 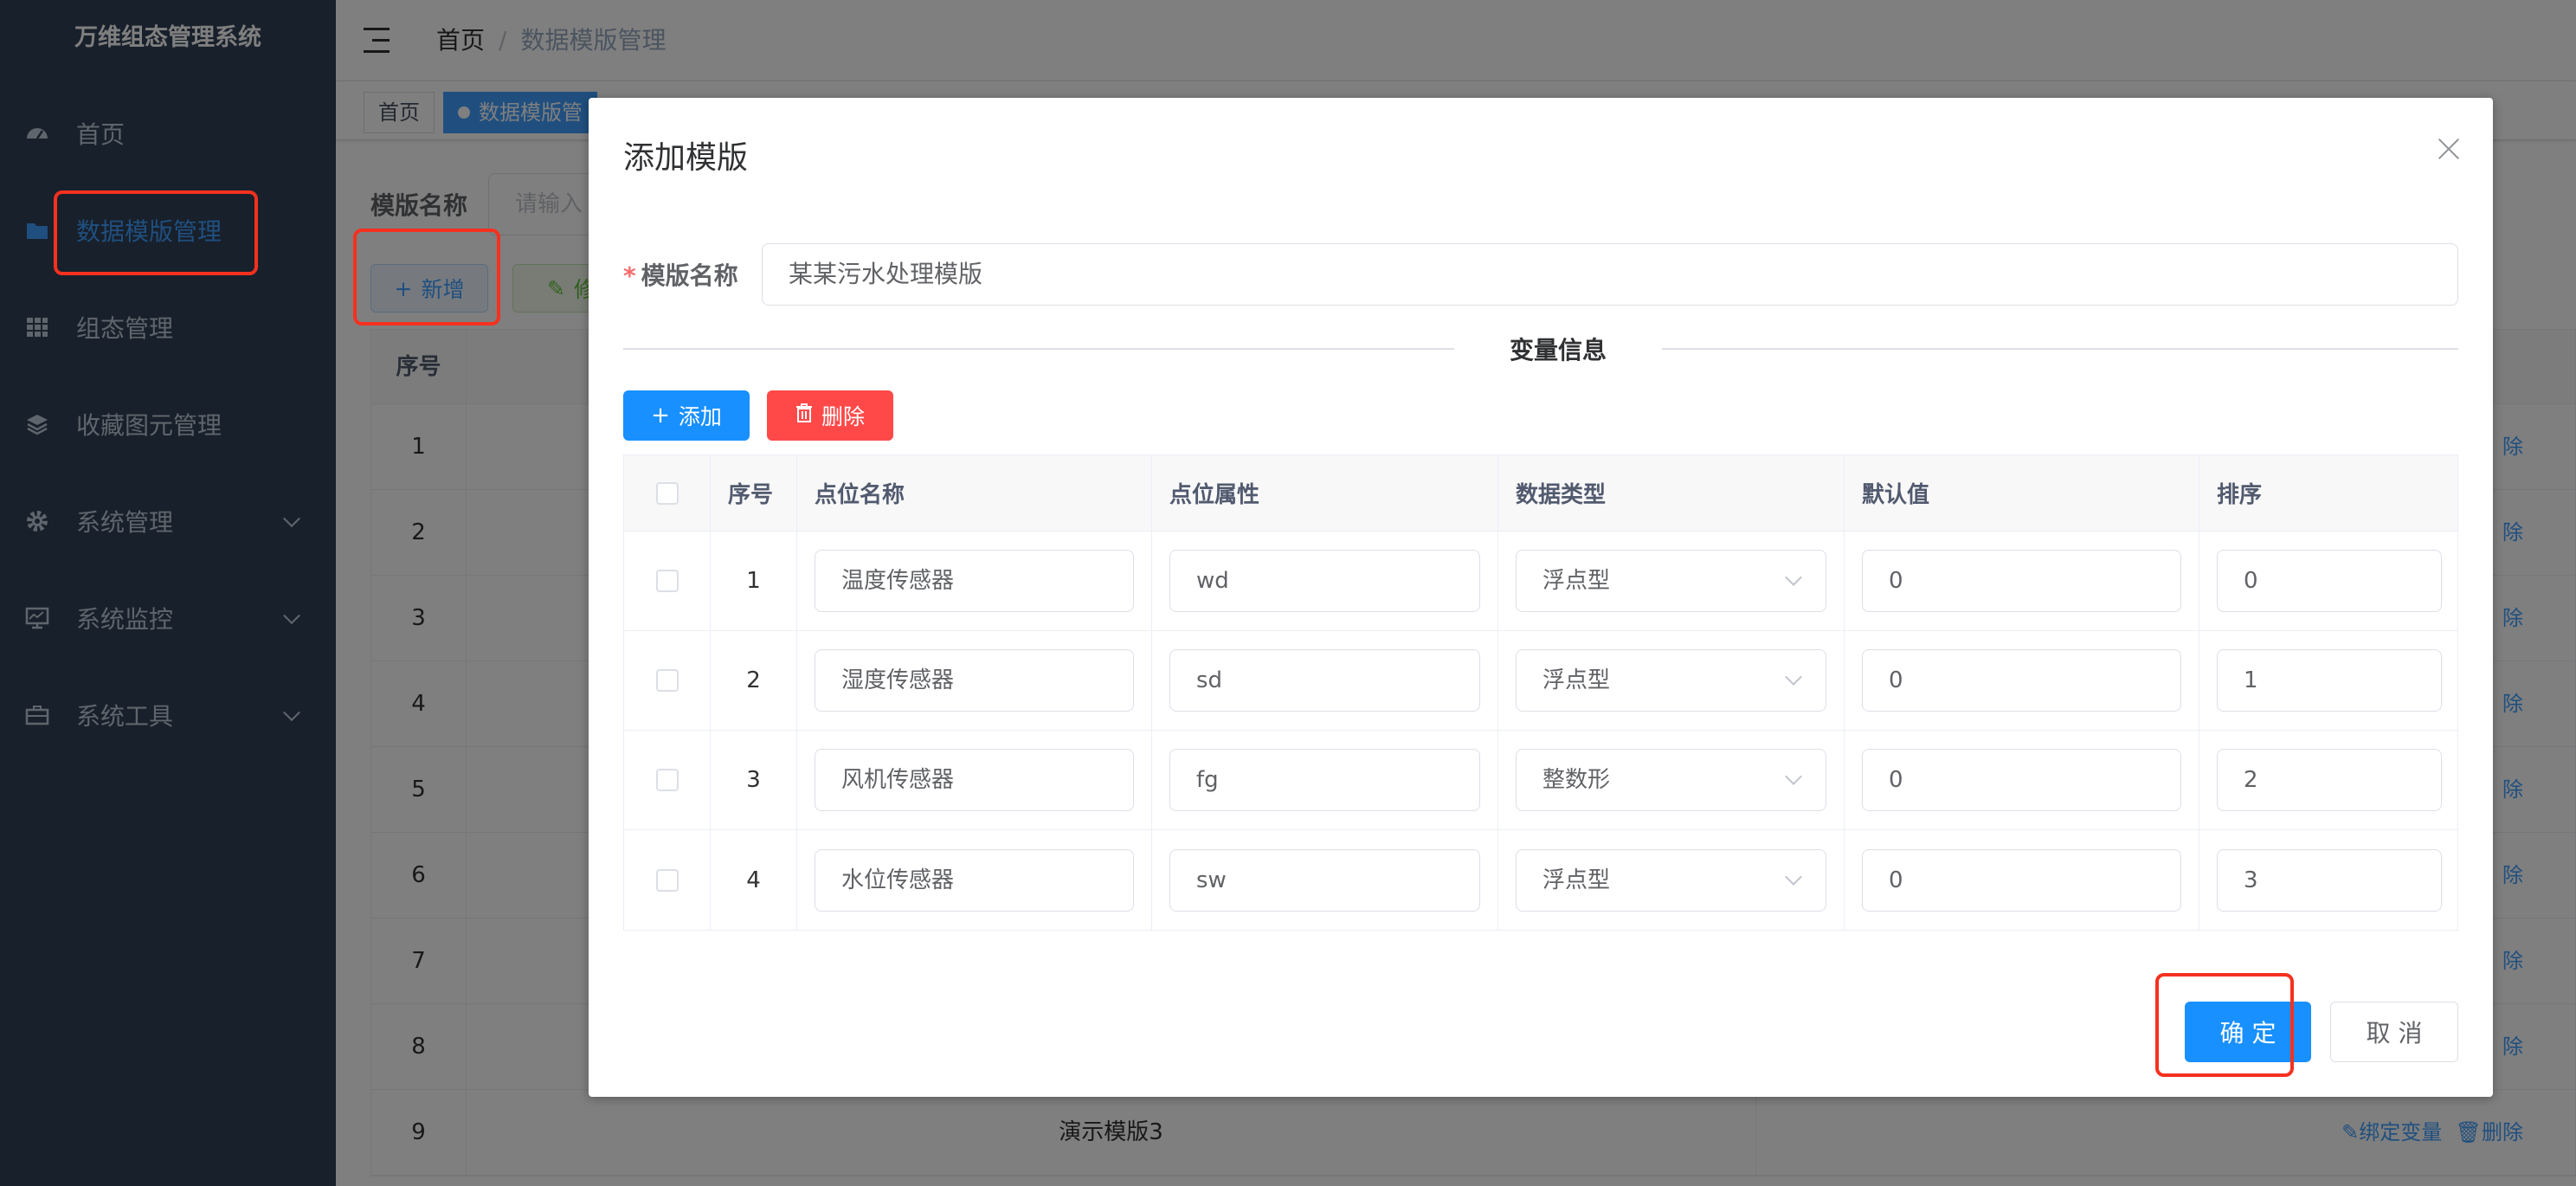 What do you see at coordinates (2329, 581) in the screenshot?
I see `order-input: 0` at bounding box center [2329, 581].